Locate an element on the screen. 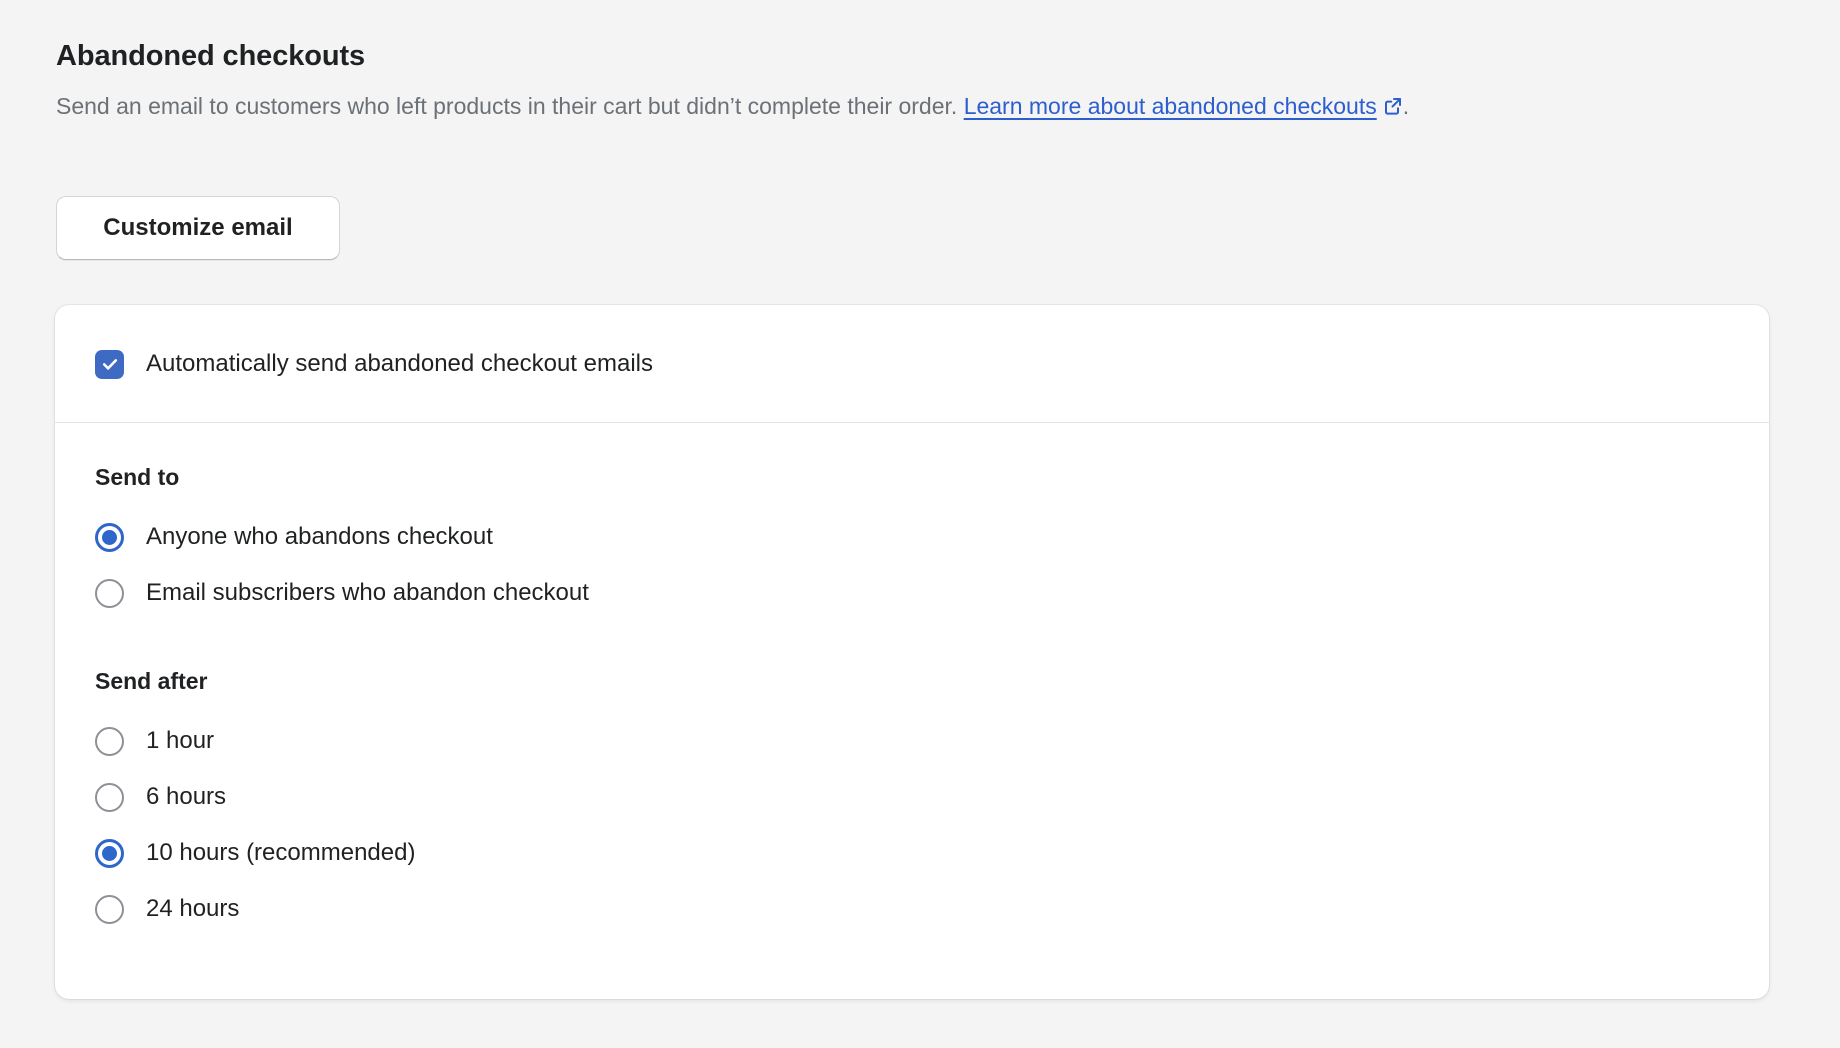 This screenshot has width=1840, height=1048. radio-10-hours-recommended is located at coordinates (109, 853).